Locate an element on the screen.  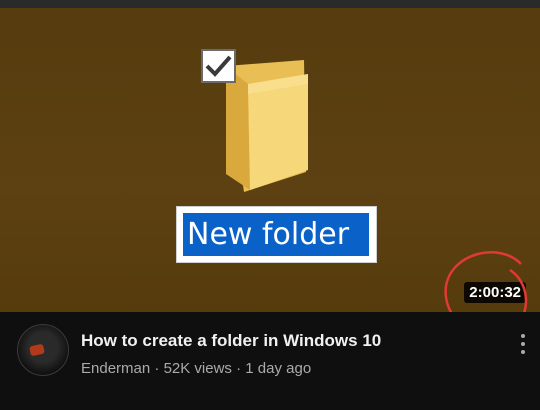
checkbox-icon is located at coordinates (218, 66).